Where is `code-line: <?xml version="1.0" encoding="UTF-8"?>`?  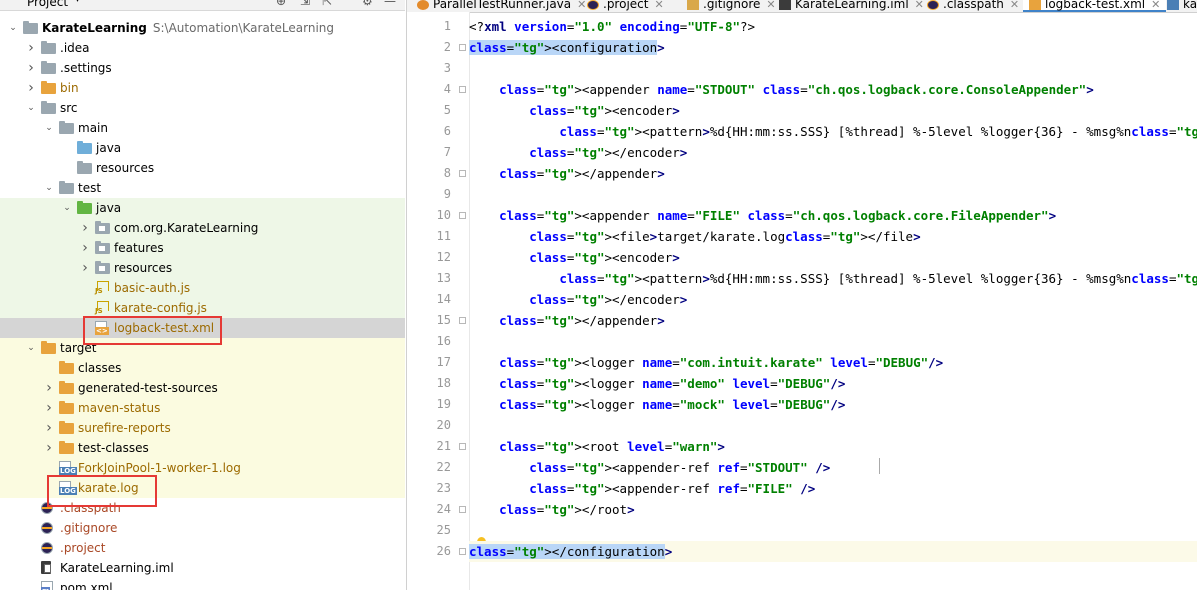
code-line: <?xml version="1.0" encoding="UTF-8"?> is located at coordinates (833, 26).